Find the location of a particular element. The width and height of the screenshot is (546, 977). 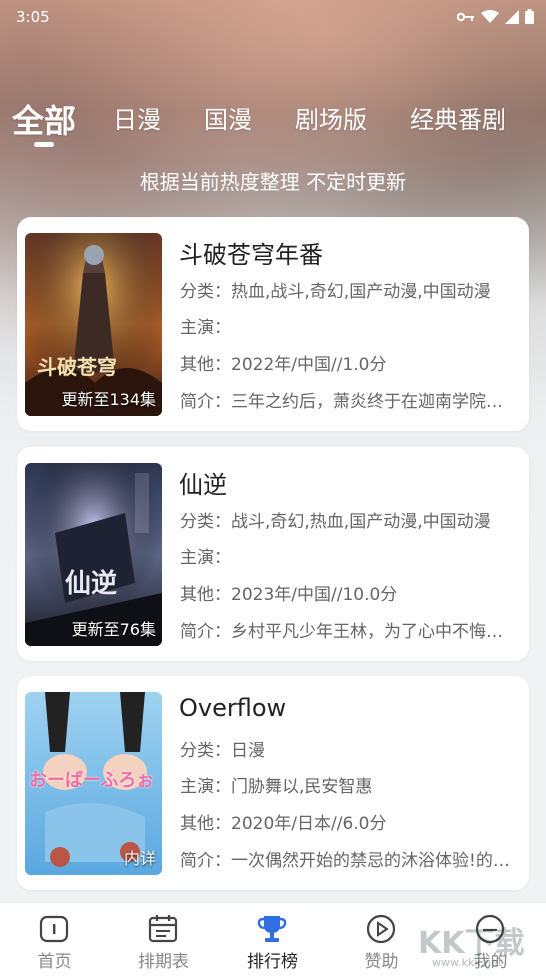

cover-title-art: おーばーふろぉ is located at coordinates (92, 780).